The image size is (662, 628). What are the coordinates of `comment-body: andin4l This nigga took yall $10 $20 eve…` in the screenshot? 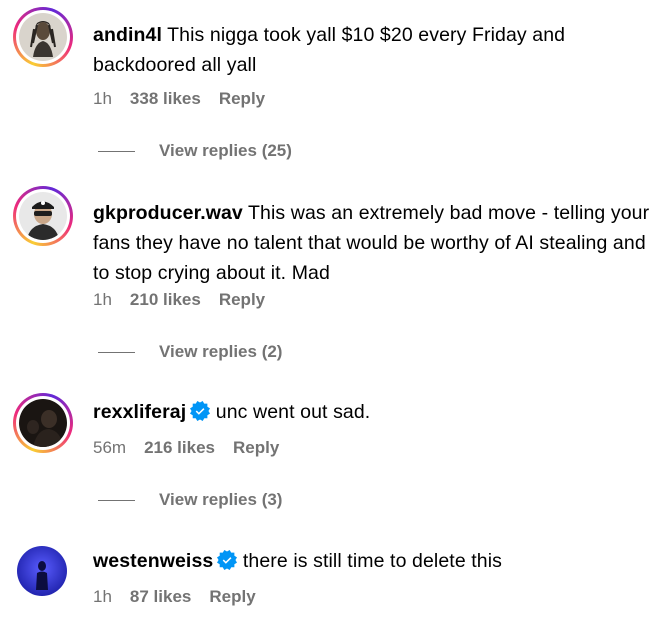 It's located at (373, 50).